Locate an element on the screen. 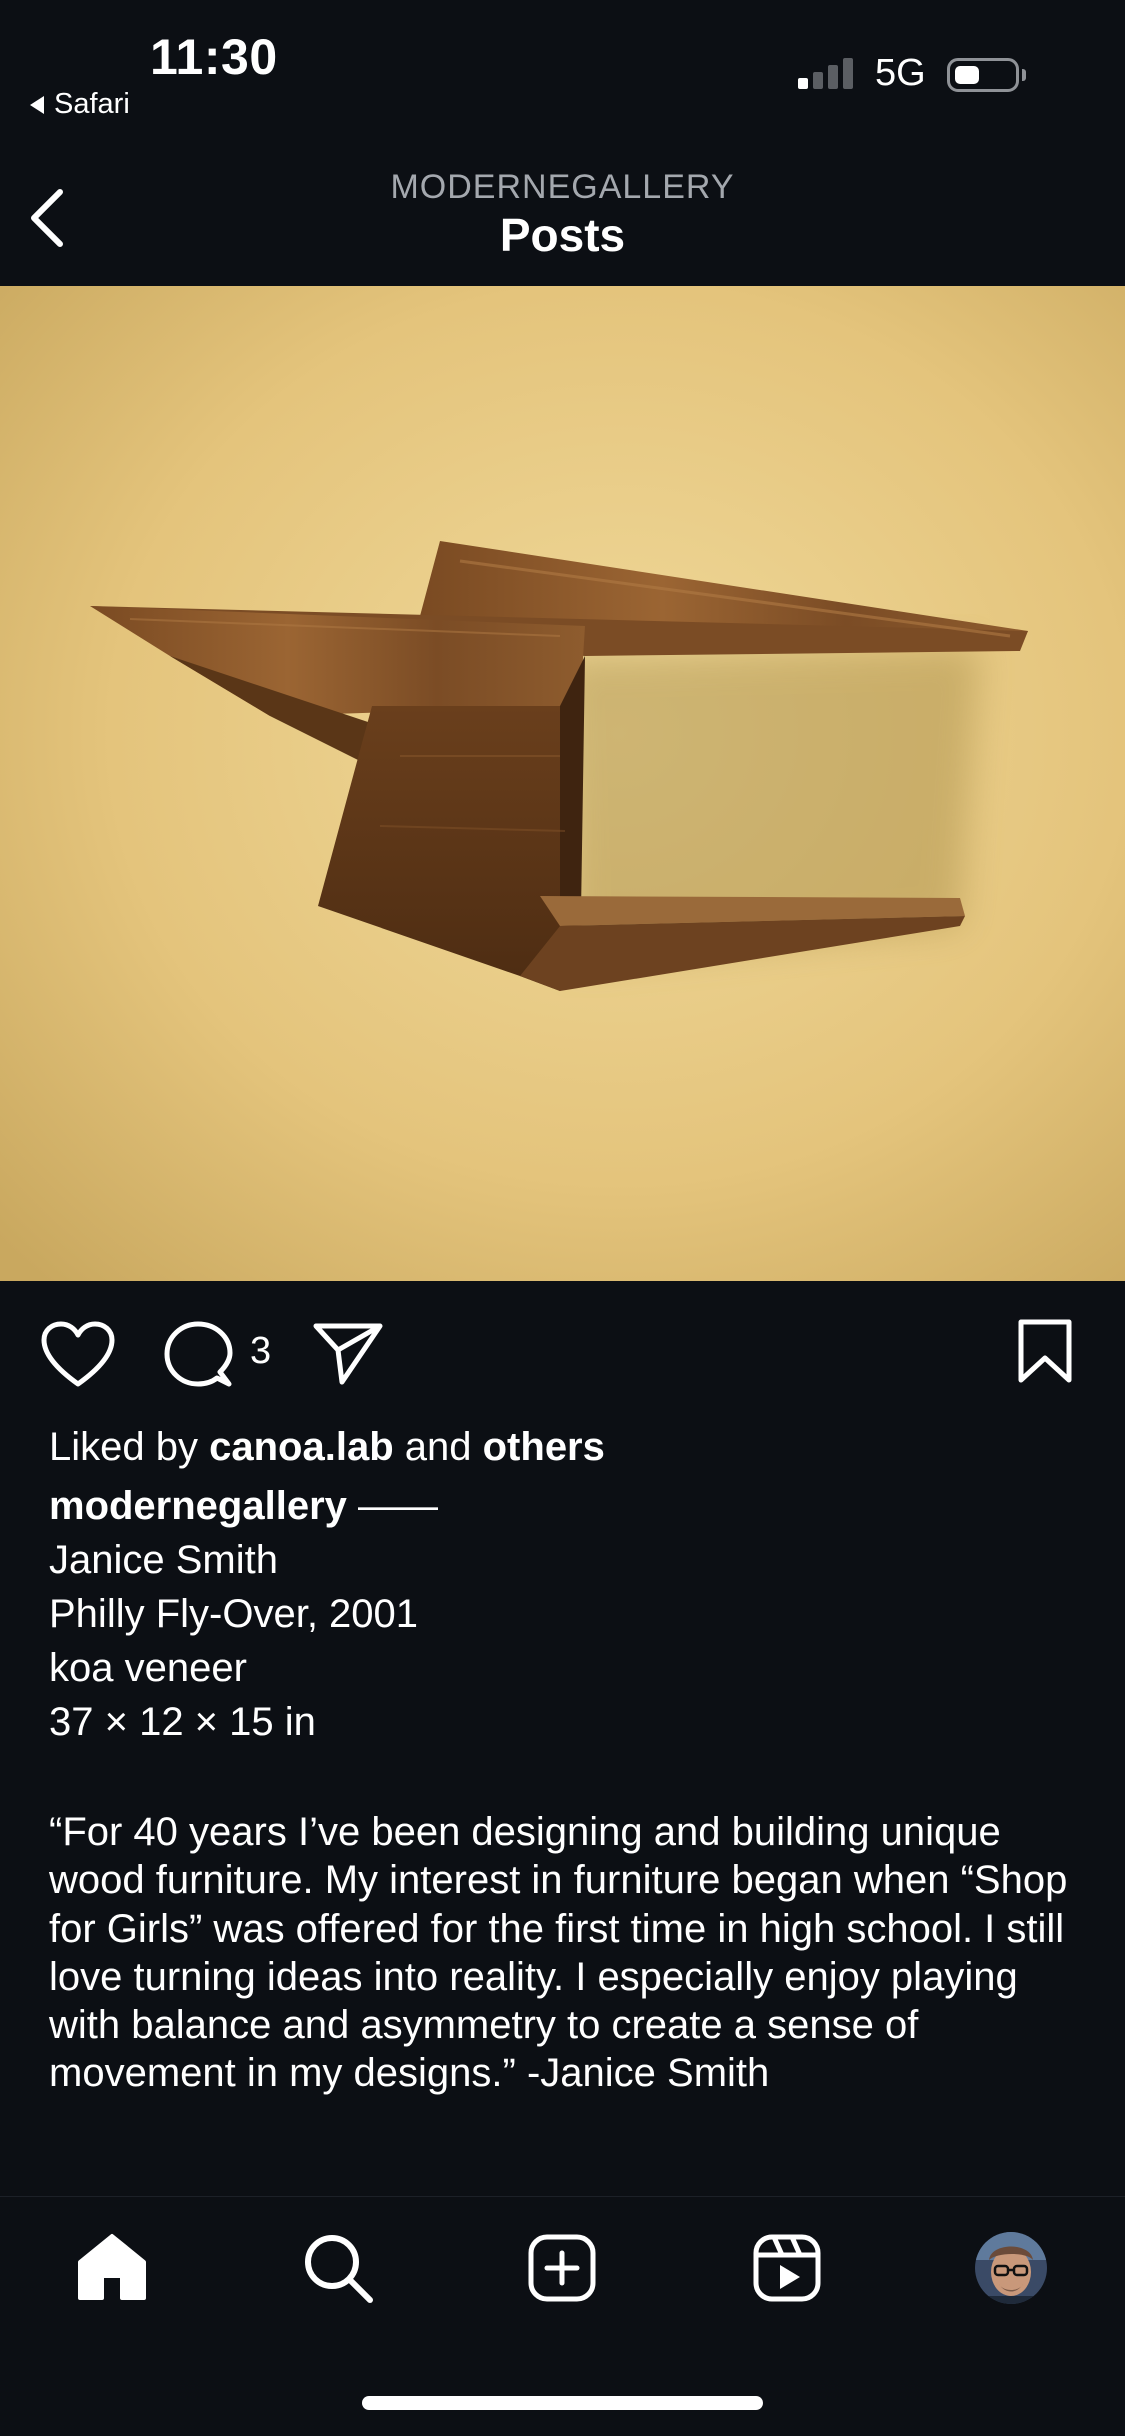 The height and width of the screenshot is (2436, 1125). comment-button is located at coordinates (198, 1357).